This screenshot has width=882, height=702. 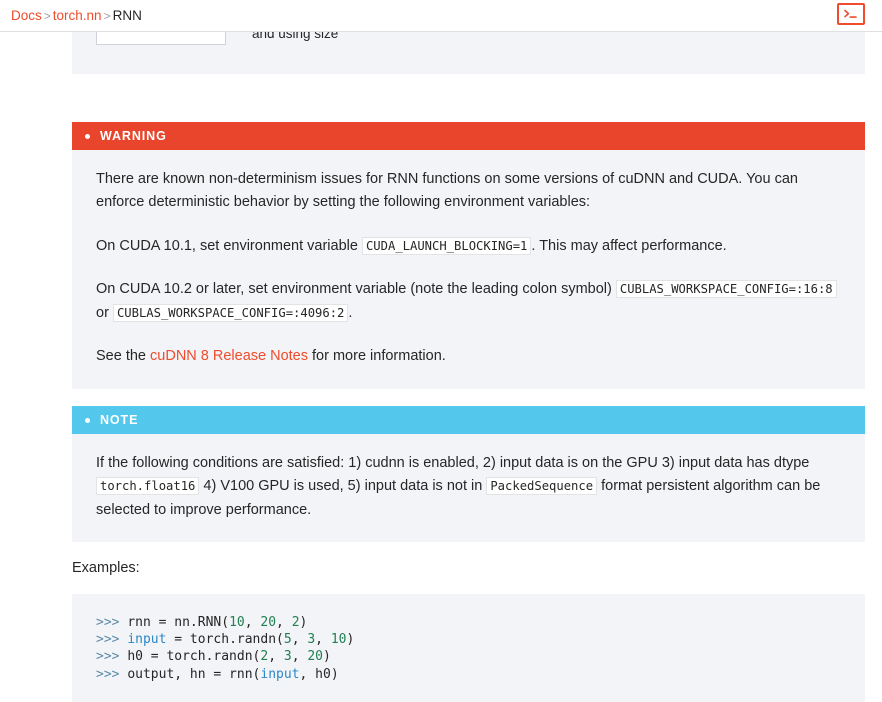 I want to click on clipped-input-field, so click(x=161, y=38).